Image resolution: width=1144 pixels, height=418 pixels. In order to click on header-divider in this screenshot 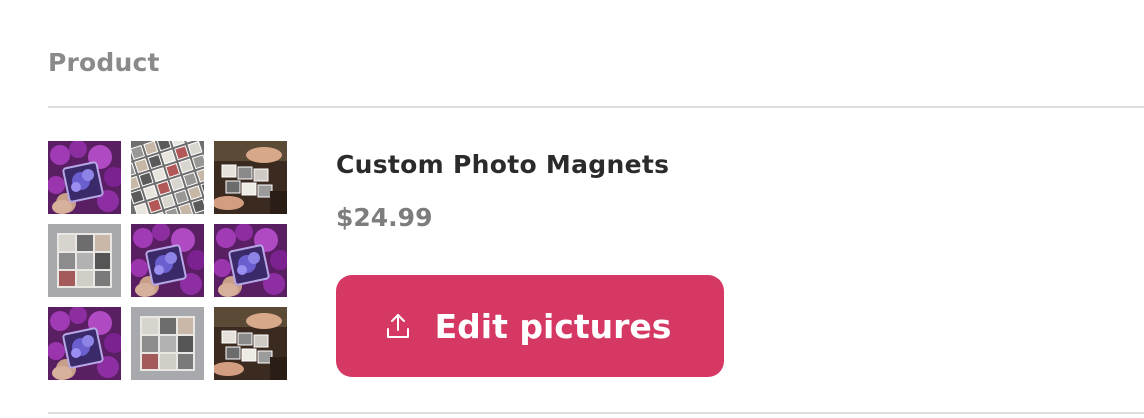, I will do `click(596, 107)`.